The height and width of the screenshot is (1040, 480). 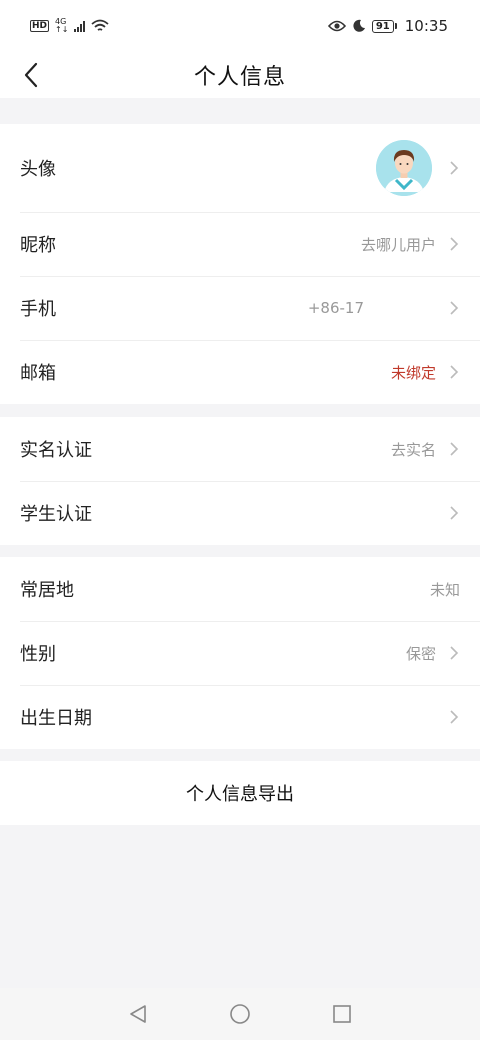 I want to click on triangle-back-icon, so click(x=138, y=1014).